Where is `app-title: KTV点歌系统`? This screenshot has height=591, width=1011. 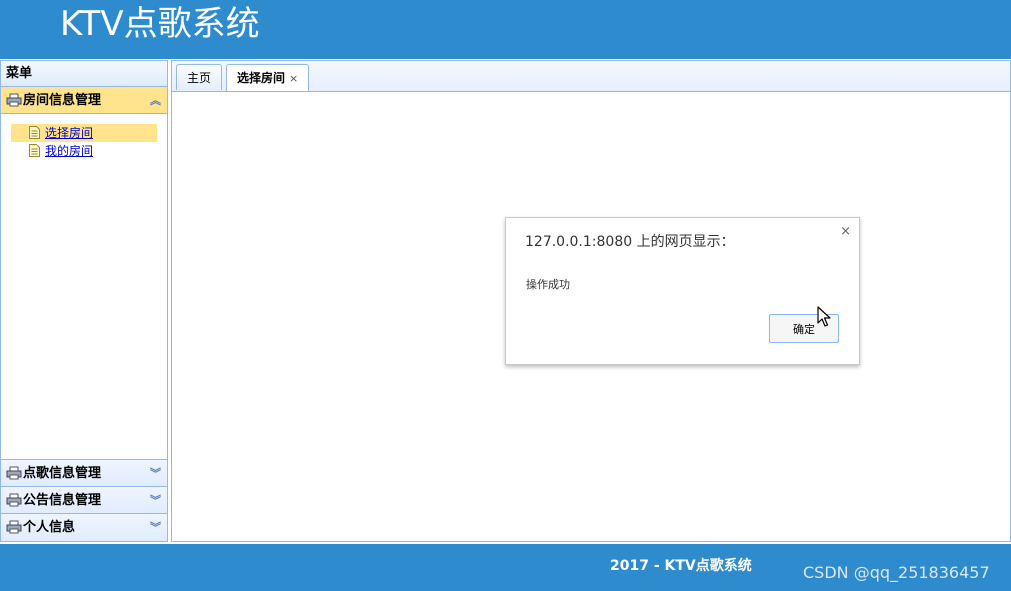
app-title: KTV点歌系统 is located at coordinates (160, 24).